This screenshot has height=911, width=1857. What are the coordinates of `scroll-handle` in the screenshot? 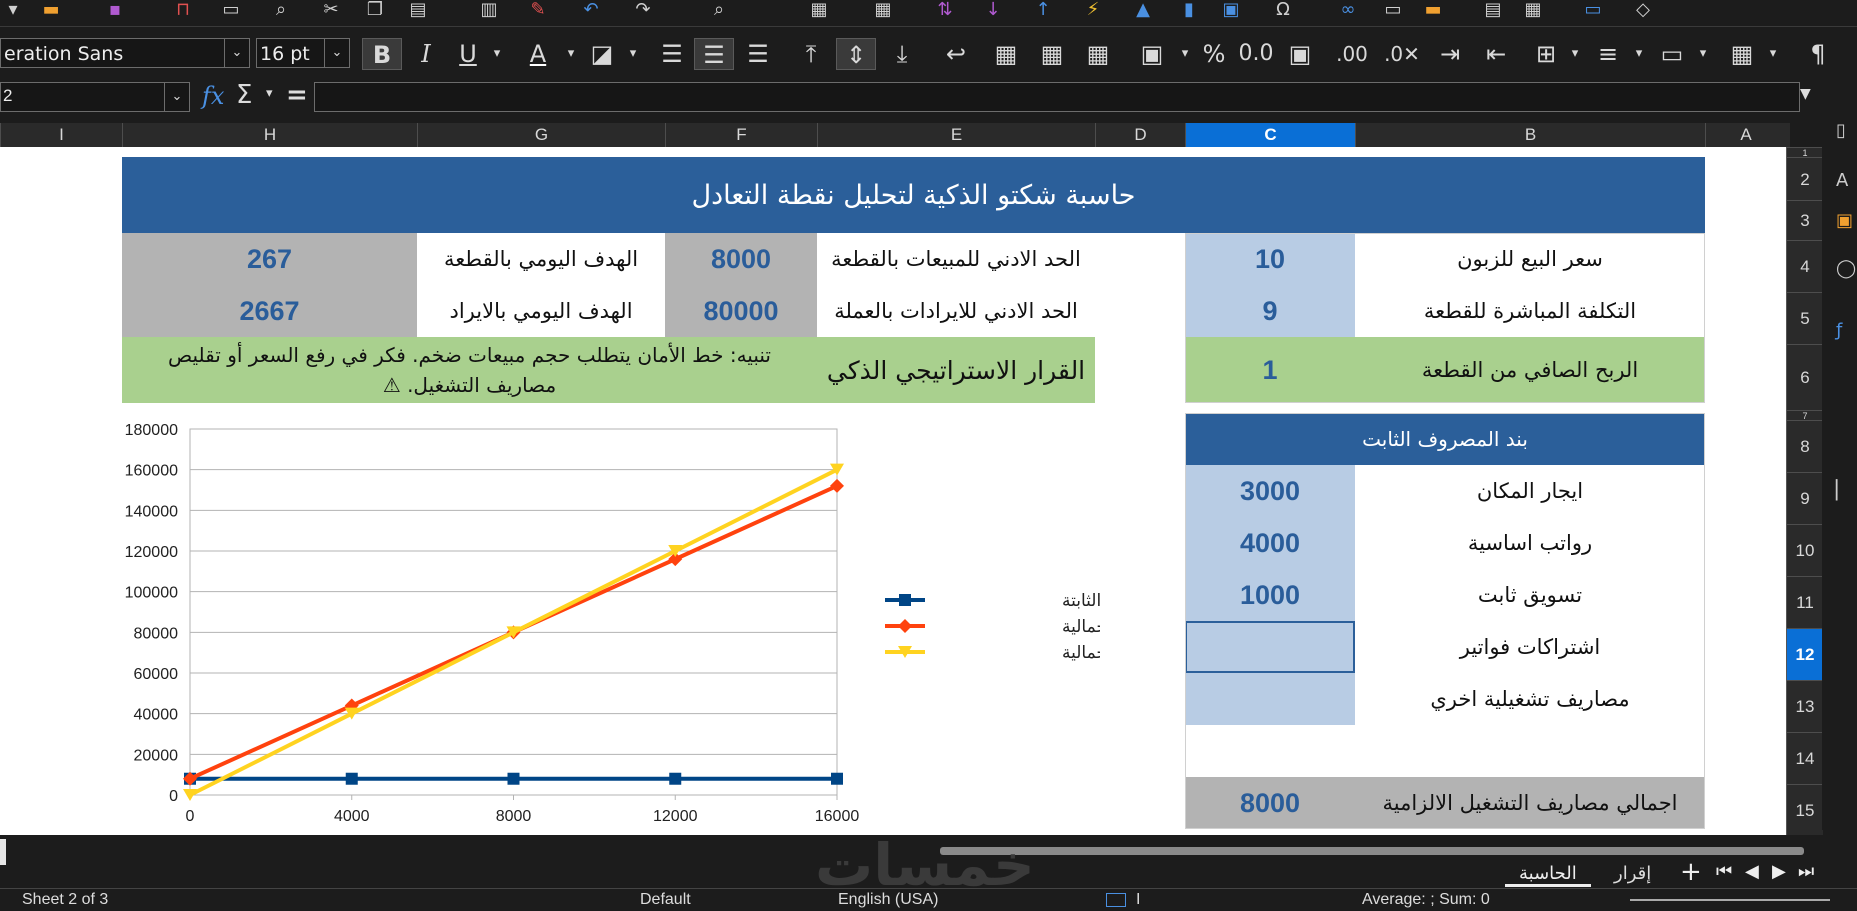 It's located at (3, 852).